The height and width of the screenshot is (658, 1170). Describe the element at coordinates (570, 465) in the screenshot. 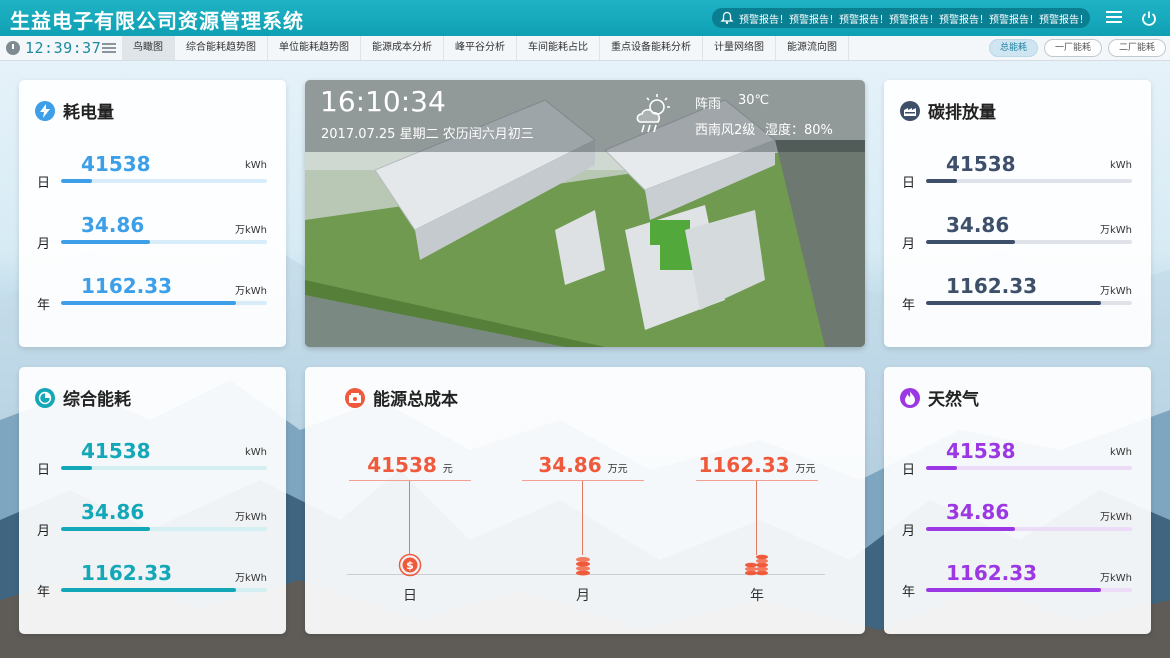

I see `cost-value: 34.86` at that location.